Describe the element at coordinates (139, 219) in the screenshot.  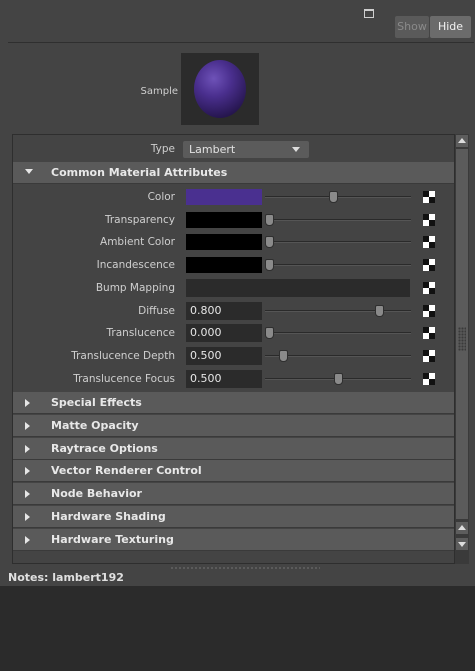
I see `attribute-label: Transparency` at that location.